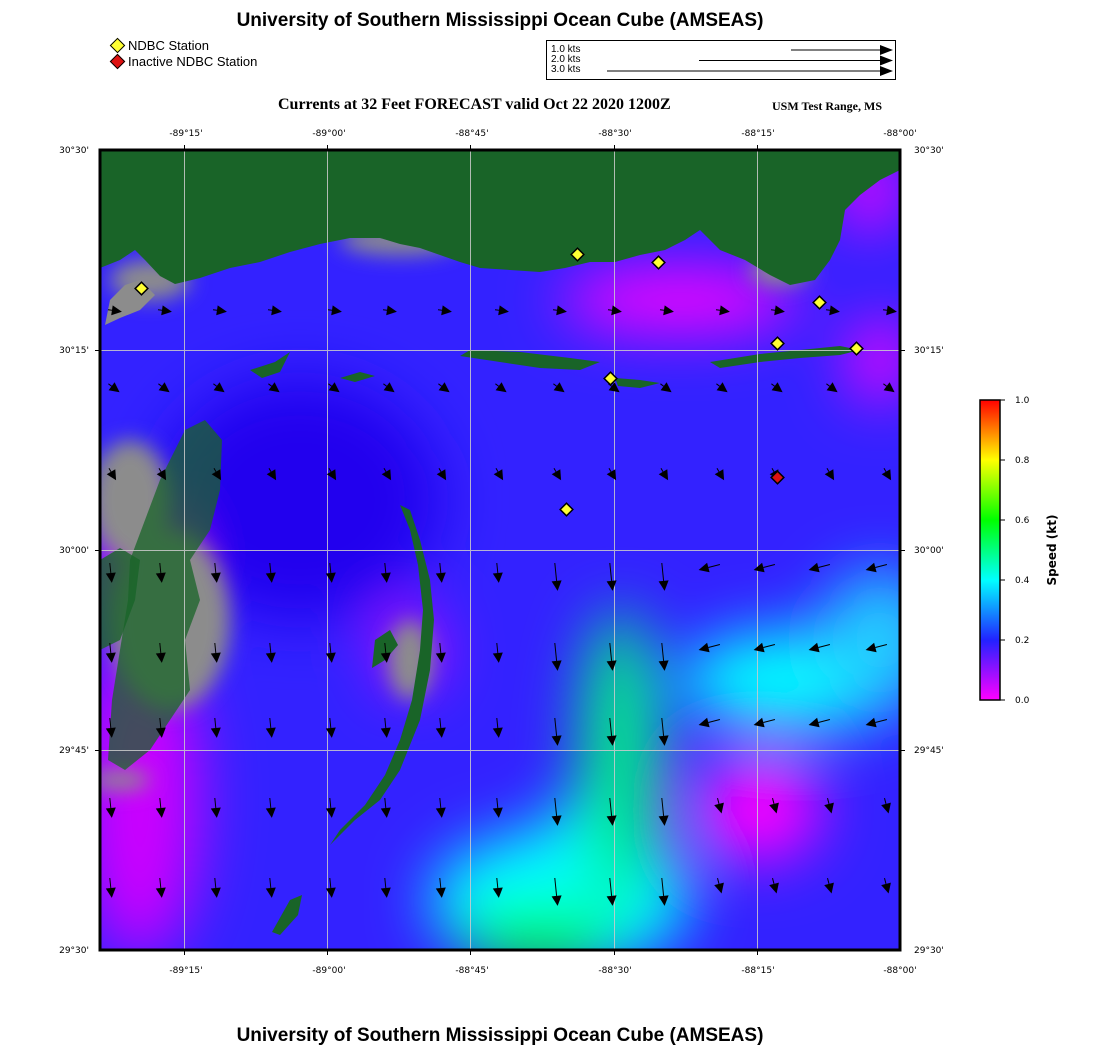 This screenshot has width=1100, height=1050. Describe the element at coordinates (328, 971) in the screenshot. I see `lon-tick-bottom: -89°00'` at that location.